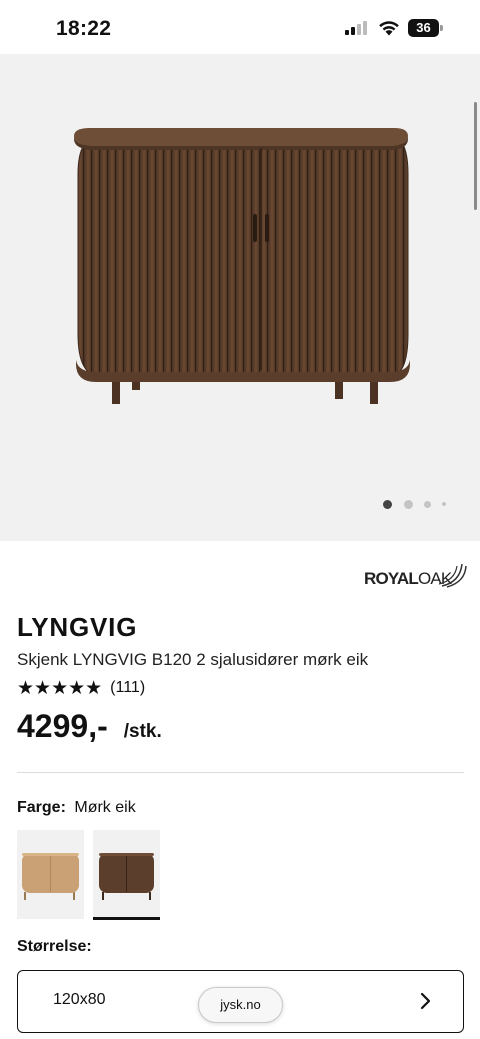 The height and width of the screenshot is (1039, 480). I want to click on pagination-dot-active, so click(387, 504).